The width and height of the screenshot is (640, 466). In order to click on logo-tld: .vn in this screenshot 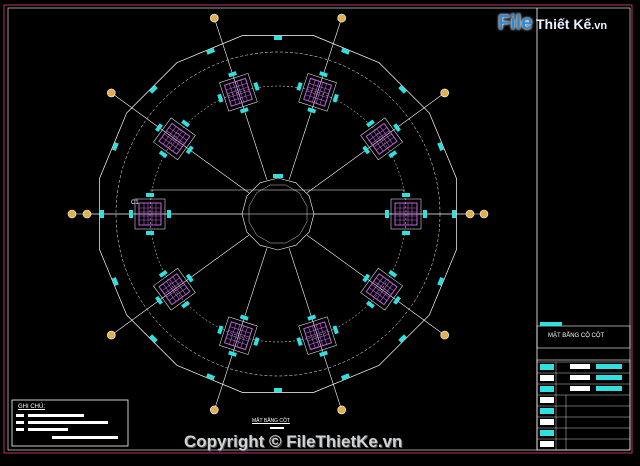, I will do `click(599, 26)`.